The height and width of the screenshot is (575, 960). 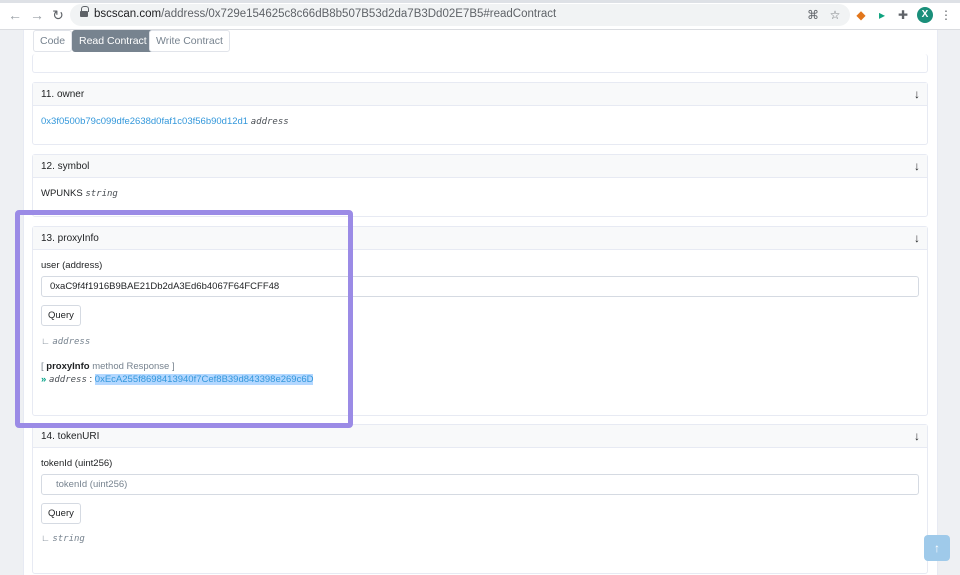 I want to click on star-icon: ☆, so click(x=835, y=15).